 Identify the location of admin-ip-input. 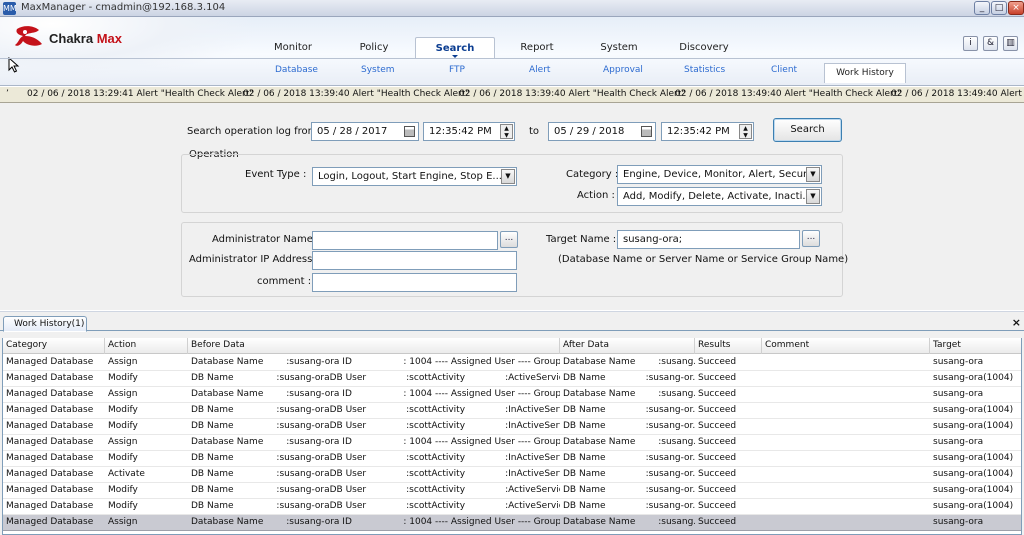
(414, 260).